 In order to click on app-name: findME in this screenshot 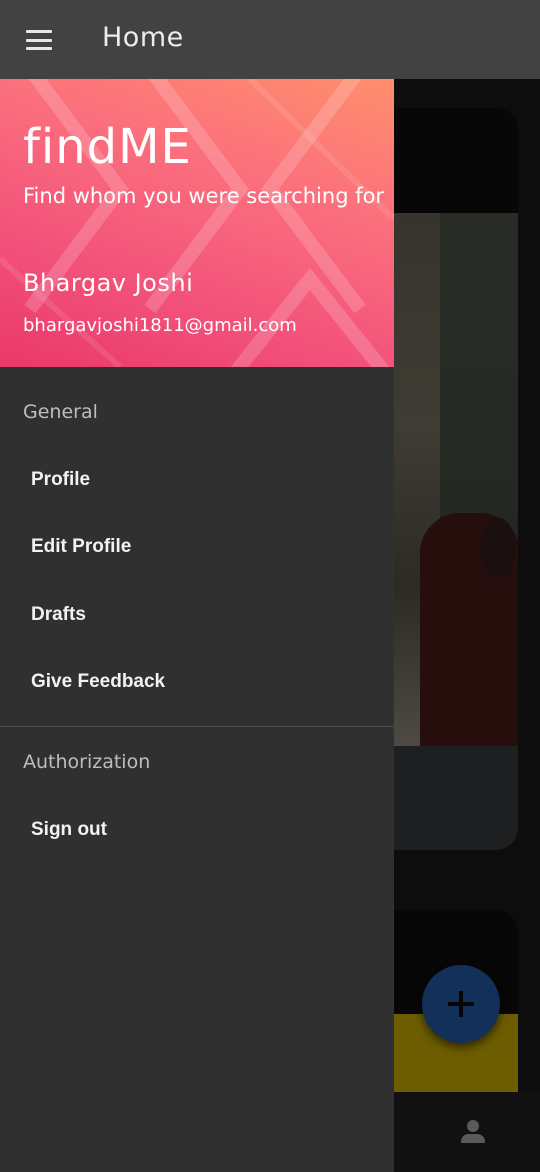, I will do `click(107, 147)`.